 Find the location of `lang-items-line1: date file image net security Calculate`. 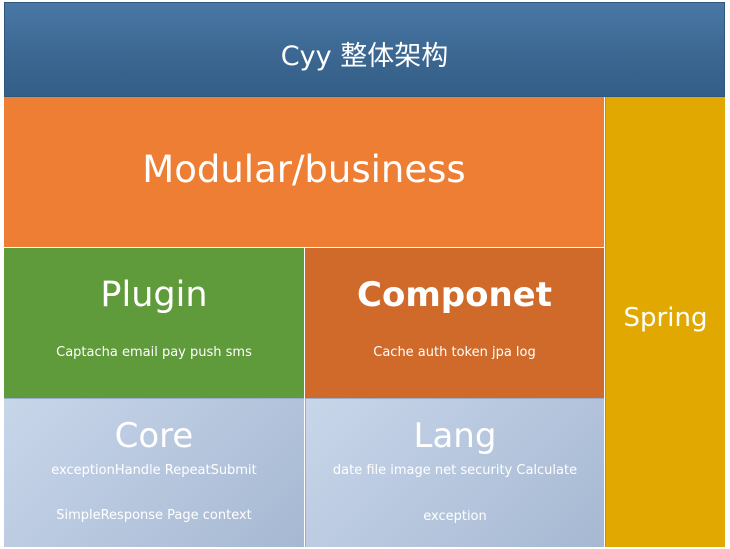

lang-items-line1: date file image net security Calculate is located at coordinates (455, 470).